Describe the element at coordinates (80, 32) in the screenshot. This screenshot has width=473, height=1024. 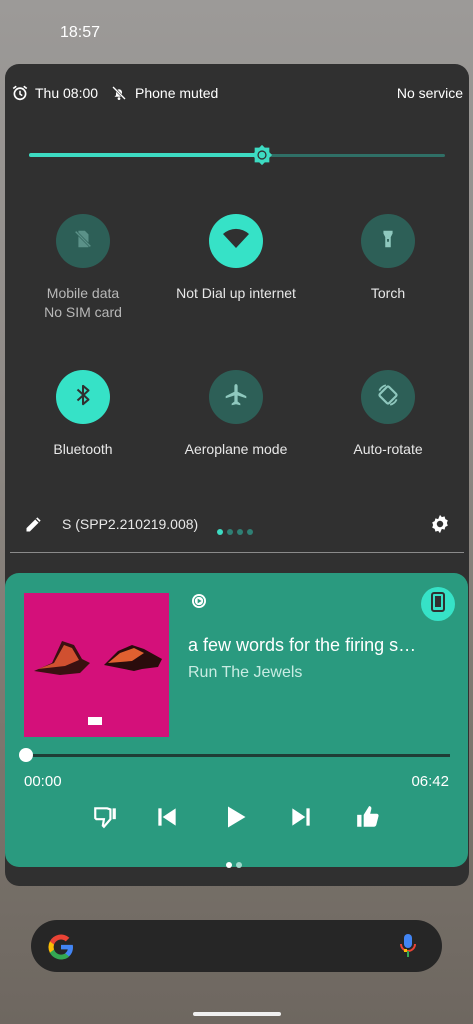
I see `status-bar-time: 18:57` at that location.